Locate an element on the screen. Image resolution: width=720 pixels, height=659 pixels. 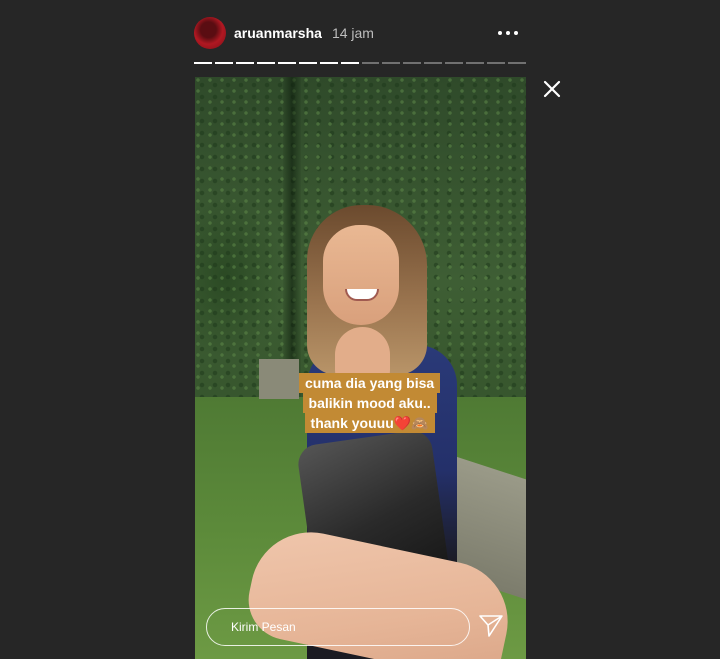
caption-line-1: cuma dia yang bisa is located at coordinates (370, 383).